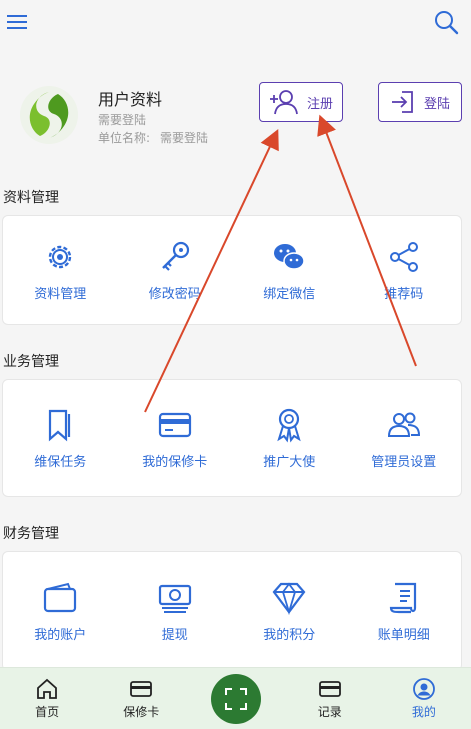 This screenshot has width=471, height=729. What do you see at coordinates (404, 438) in the screenshot?
I see `menu-item-admin-settings: 管理员设置` at bounding box center [404, 438].